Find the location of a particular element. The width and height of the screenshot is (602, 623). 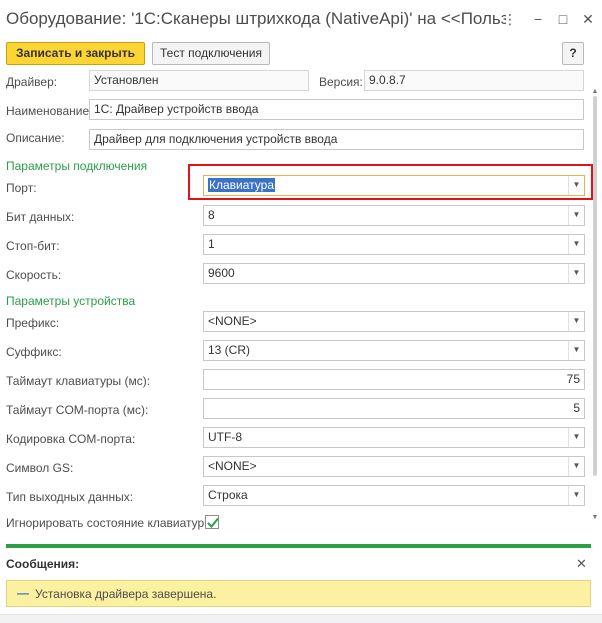

data-bits-label: Бит данных: is located at coordinates (40, 217).